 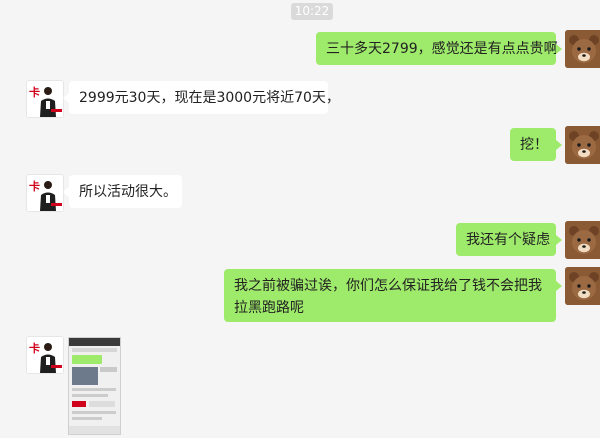 What do you see at coordinates (122, 191) in the screenshot?
I see `message-bubble-received: 所以活动很大。` at bounding box center [122, 191].